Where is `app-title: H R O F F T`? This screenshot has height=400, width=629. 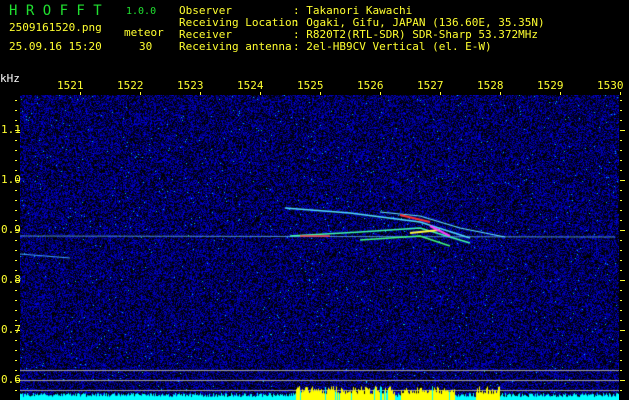
app-title: H R O F F T is located at coordinates (55, 11).